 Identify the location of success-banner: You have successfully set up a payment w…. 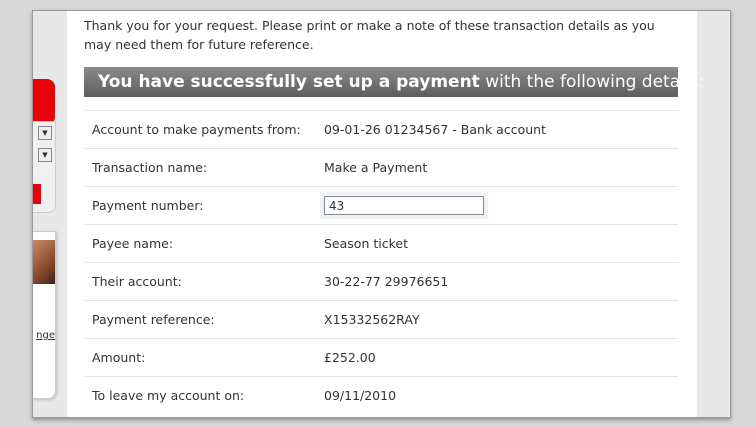
(394, 82).